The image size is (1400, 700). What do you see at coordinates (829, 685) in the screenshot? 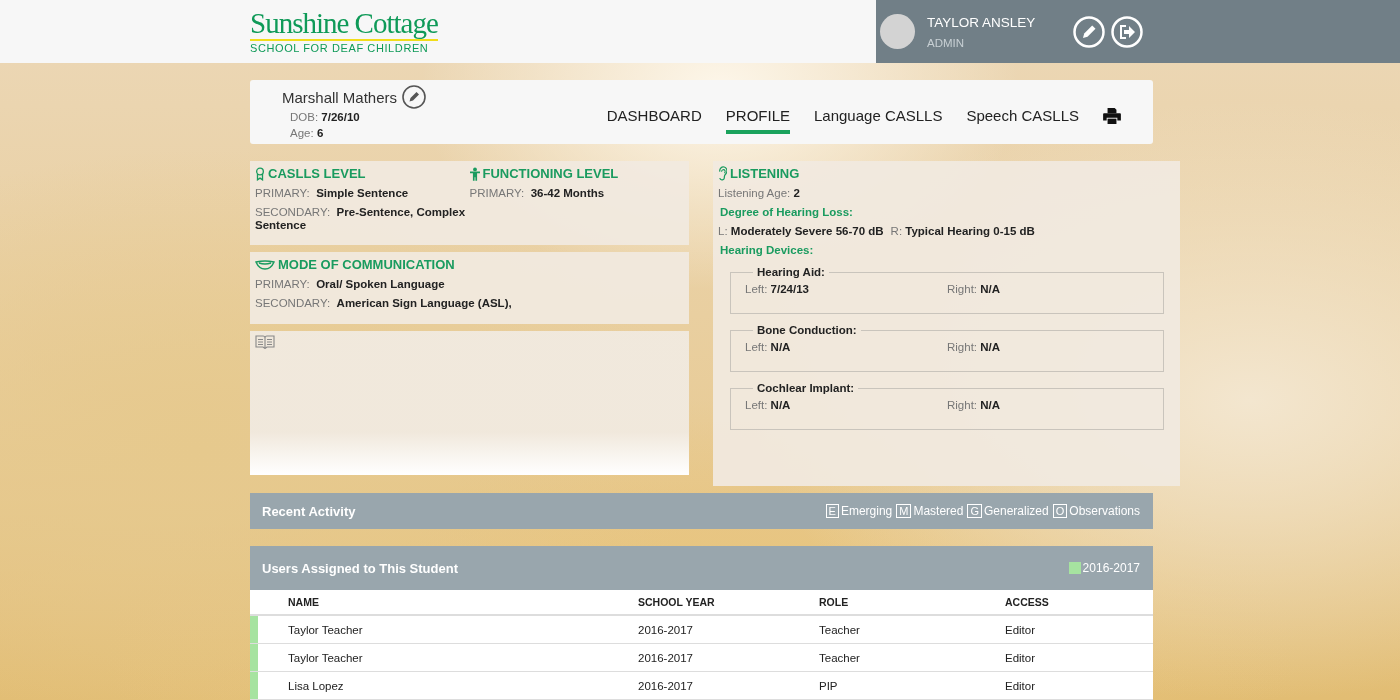
I see `table-cell-text: PIP` at bounding box center [829, 685].